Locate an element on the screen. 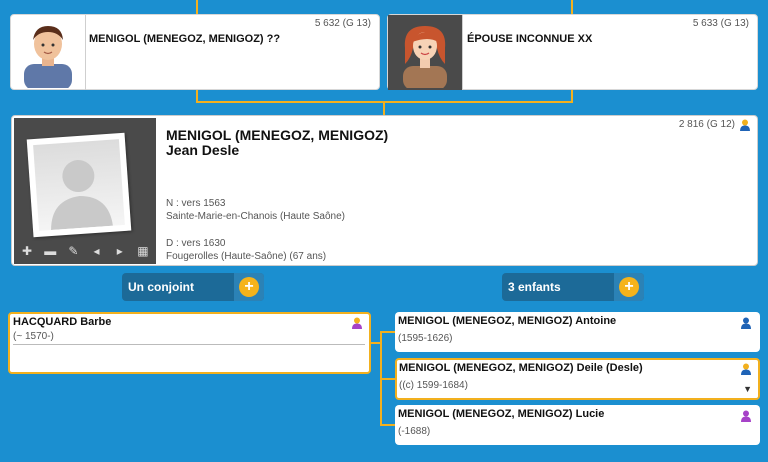 This screenshot has height=462, width=768. death-label: D : vers 1630 is located at coordinates (196, 243).